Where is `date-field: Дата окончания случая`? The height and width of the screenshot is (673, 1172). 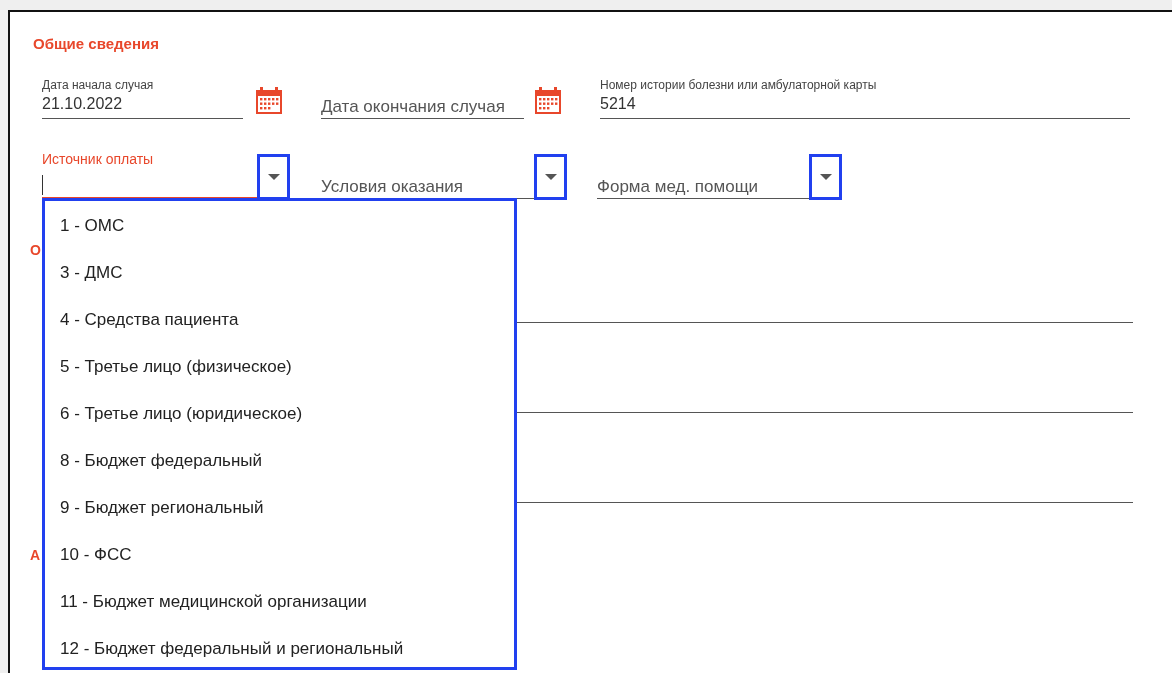
date-field: Дата окончания случая is located at coordinates (422, 107).